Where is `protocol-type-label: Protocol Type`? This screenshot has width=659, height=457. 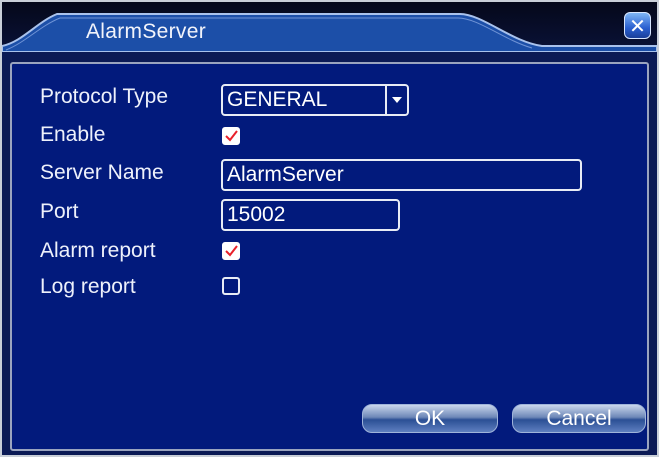 protocol-type-label: Protocol Type is located at coordinates (104, 96).